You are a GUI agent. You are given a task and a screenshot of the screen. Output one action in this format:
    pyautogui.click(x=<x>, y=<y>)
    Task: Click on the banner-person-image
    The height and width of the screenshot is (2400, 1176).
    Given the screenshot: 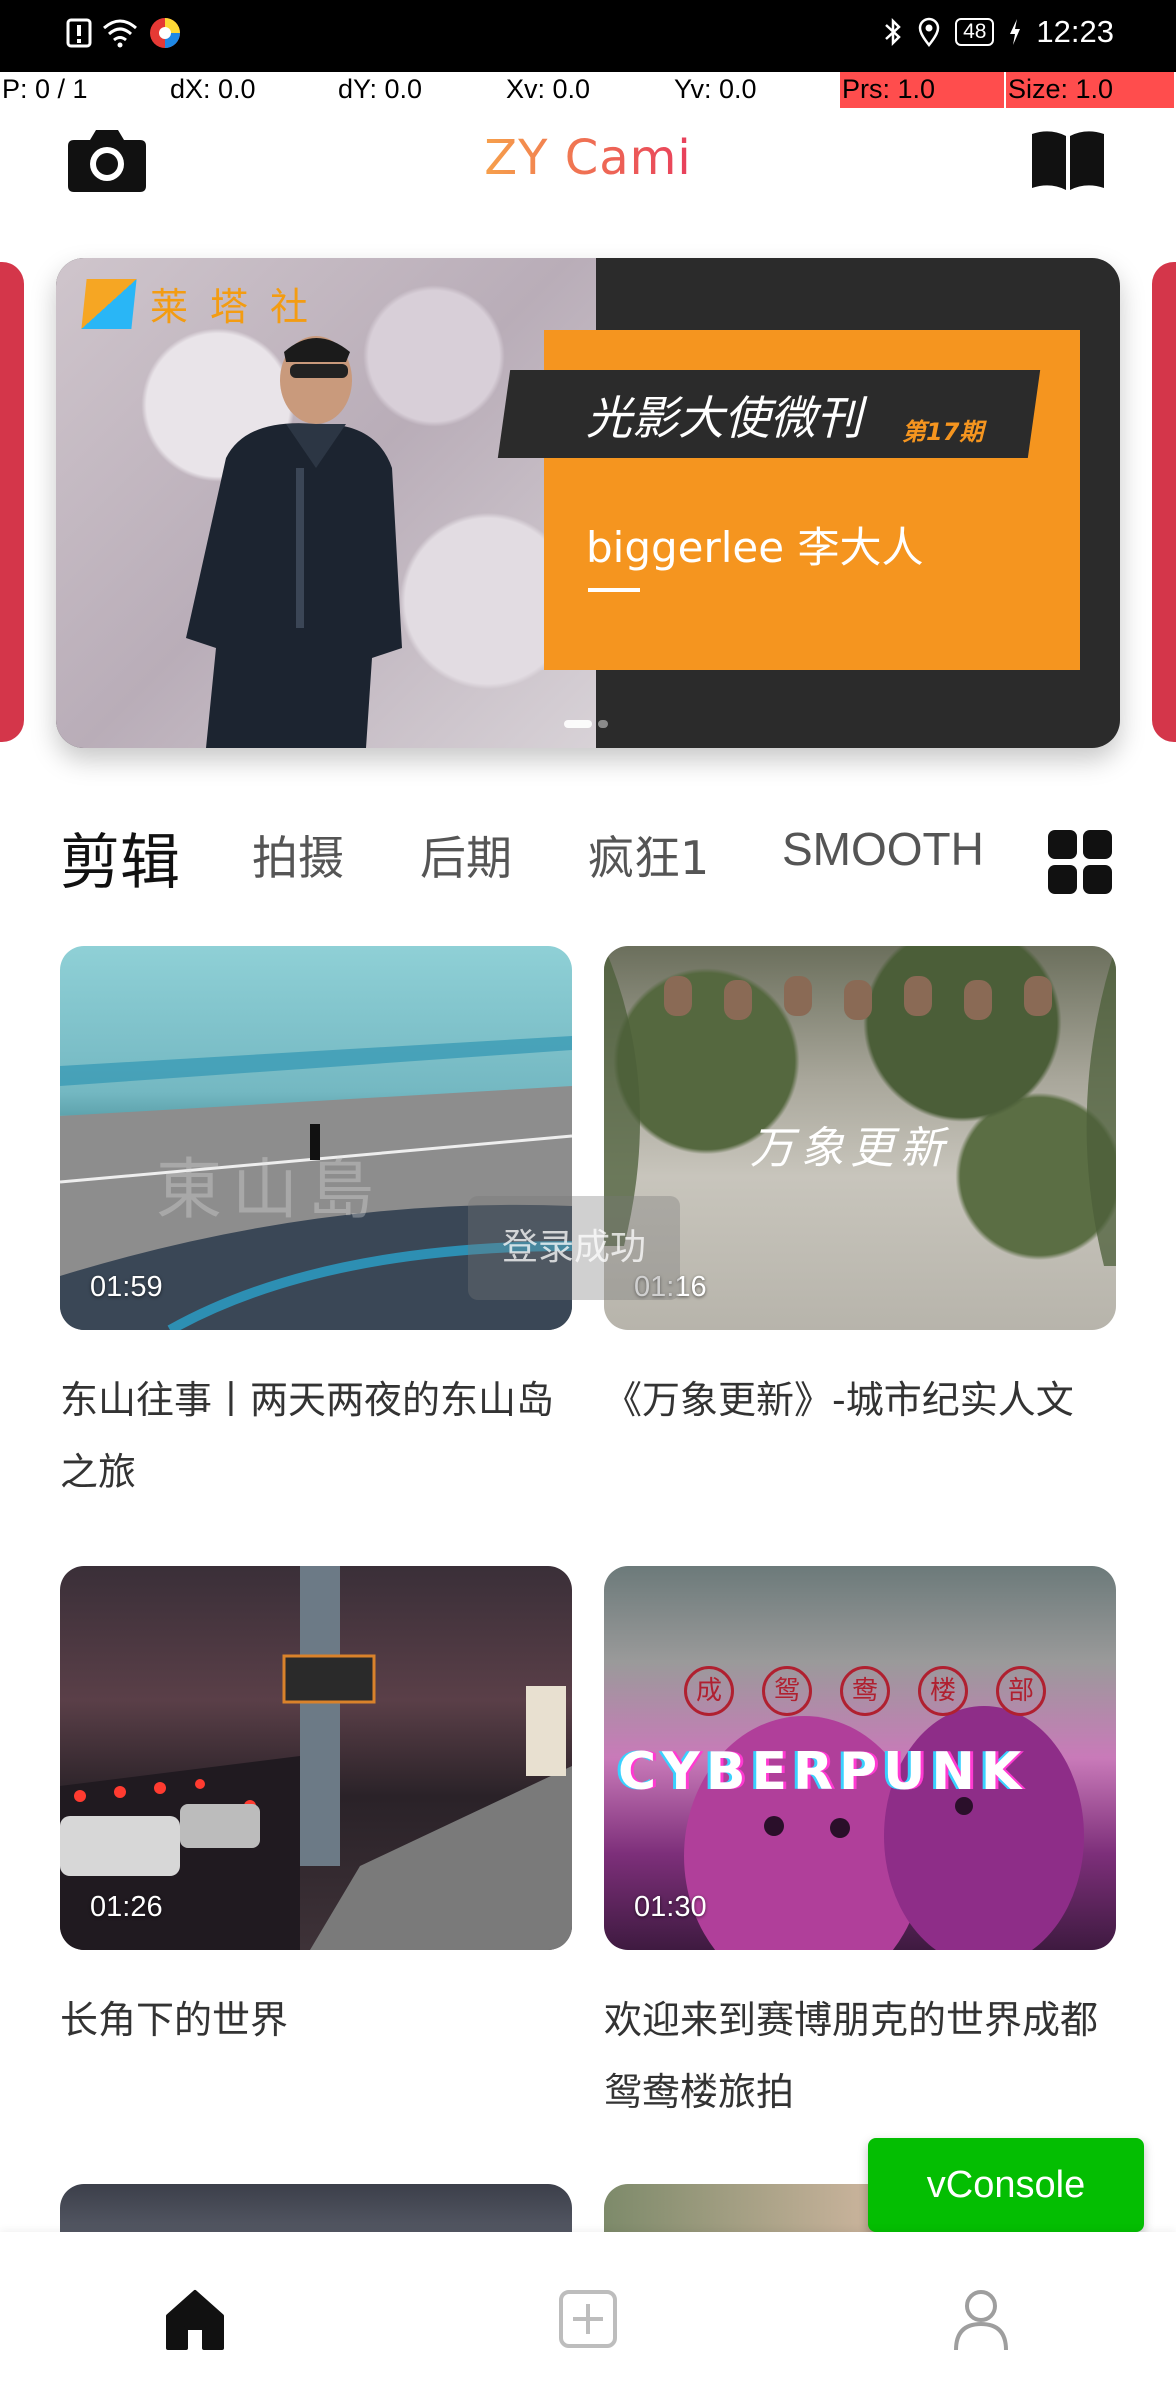 What is the action you would take?
    pyautogui.click(x=294, y=542)
    